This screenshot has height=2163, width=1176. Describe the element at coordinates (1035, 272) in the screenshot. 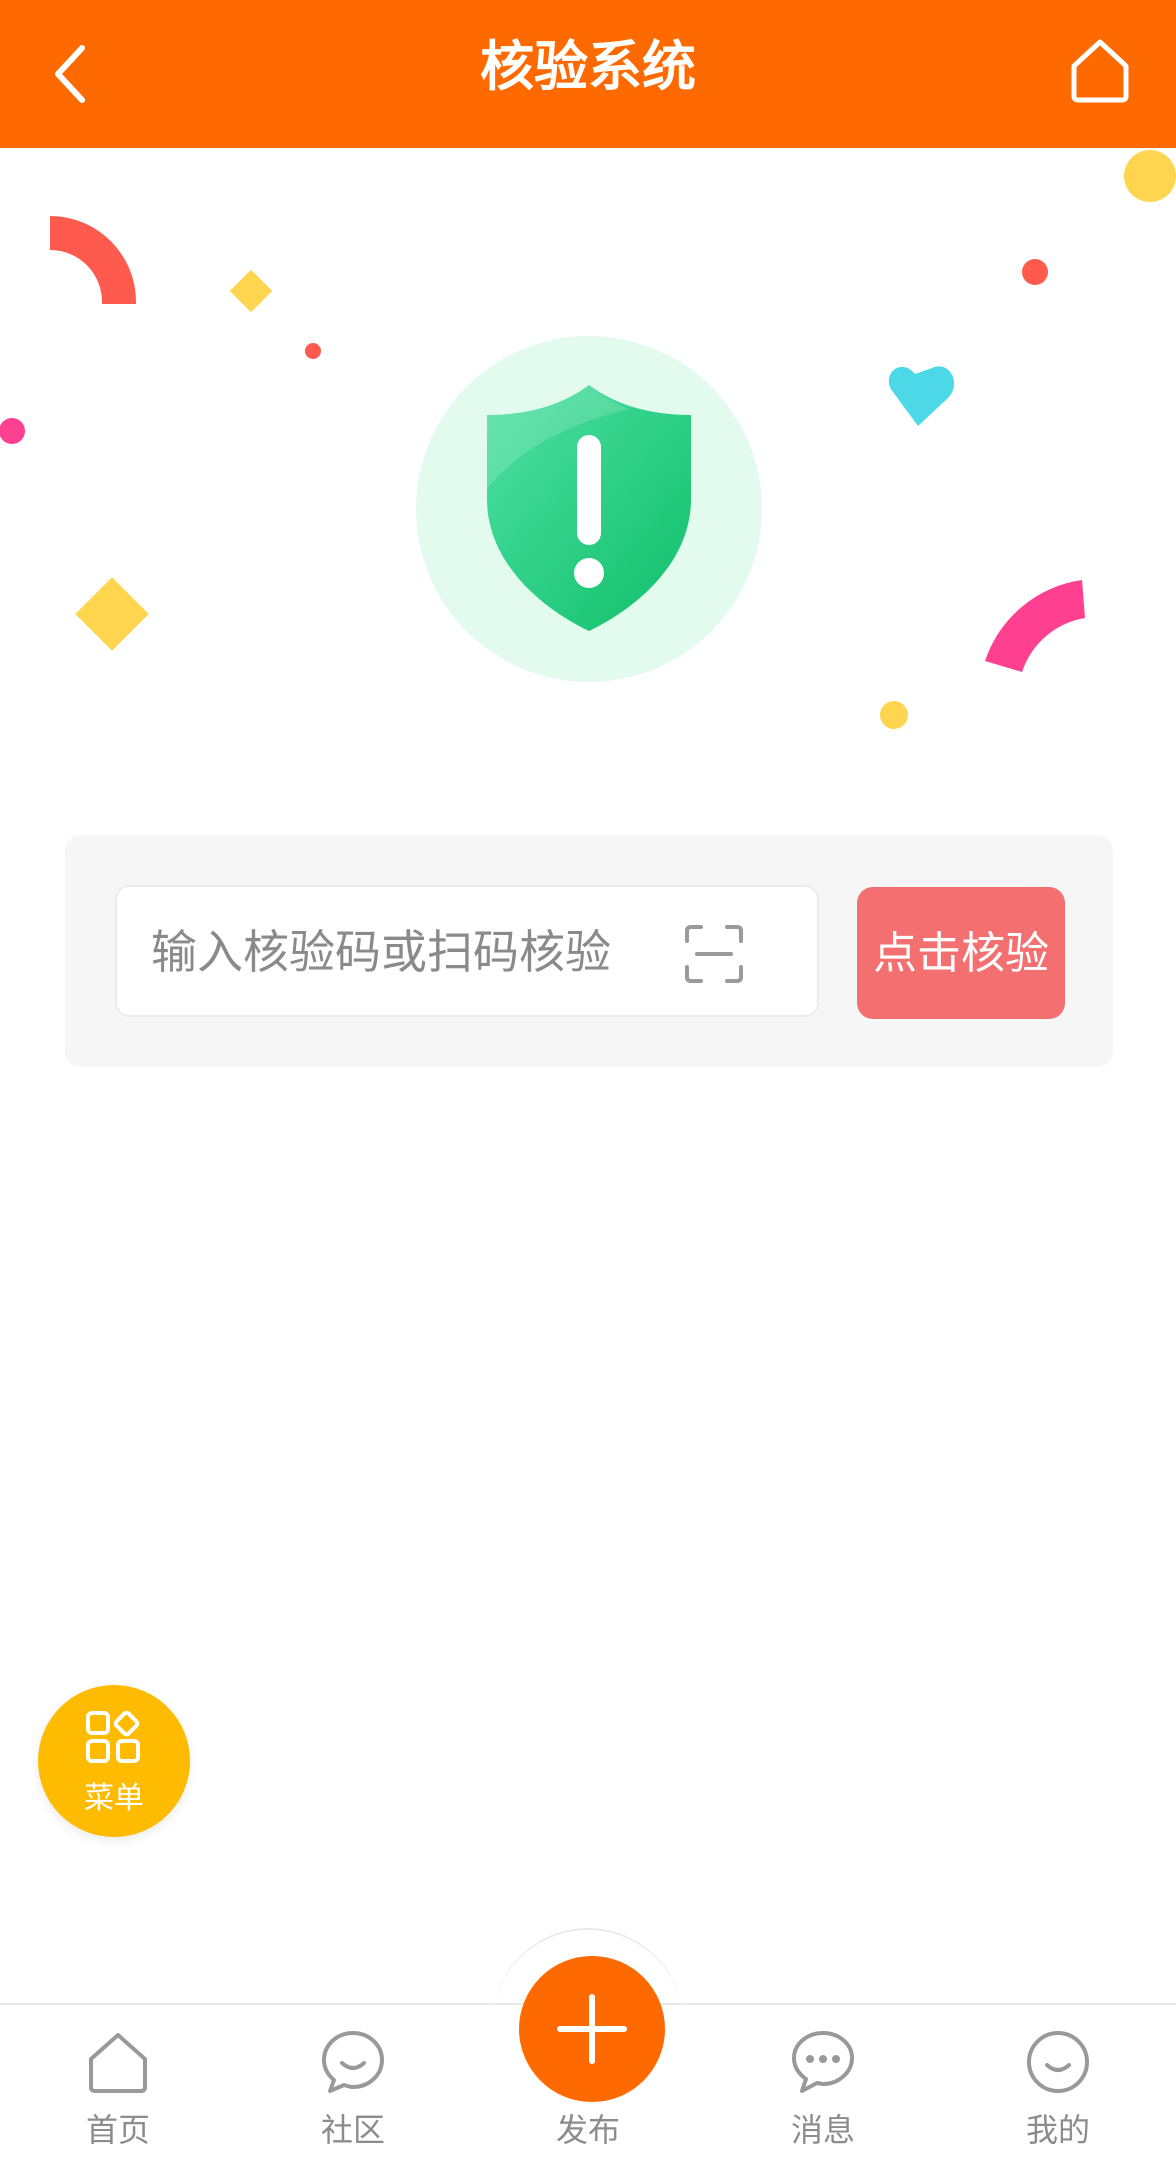

I see `red-dot-right-shape` at that location.